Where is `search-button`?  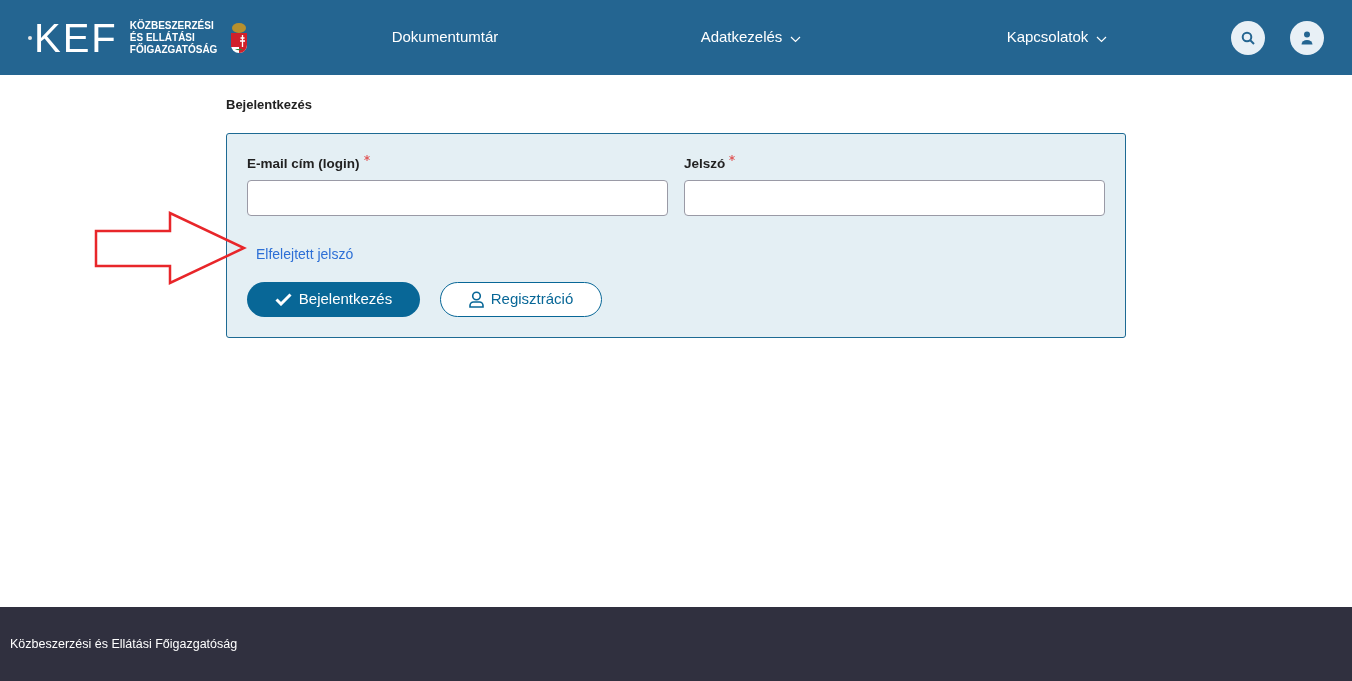 search-button is located at coordinates (1248, 37).